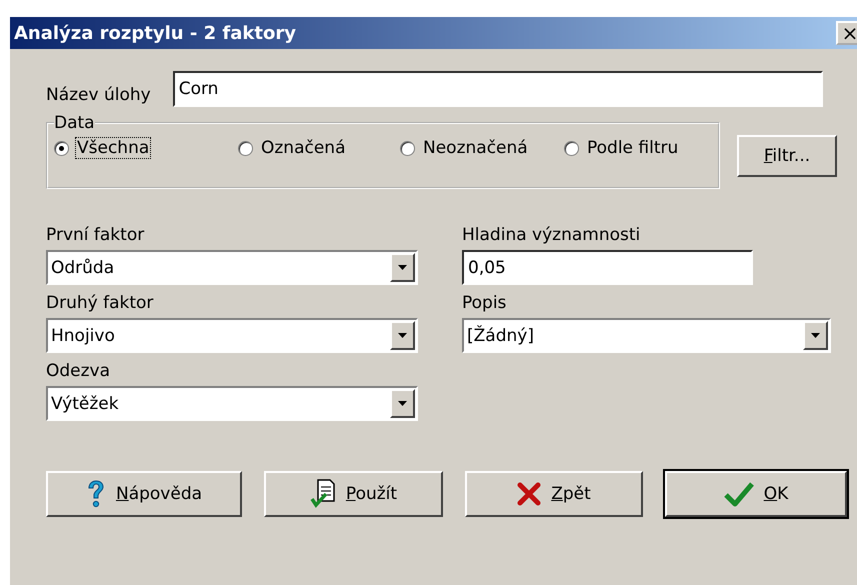 Image resolution: width=857 pixels, height=585 pixels. I want to click on significance-field: 0,05, so click(607, 267).